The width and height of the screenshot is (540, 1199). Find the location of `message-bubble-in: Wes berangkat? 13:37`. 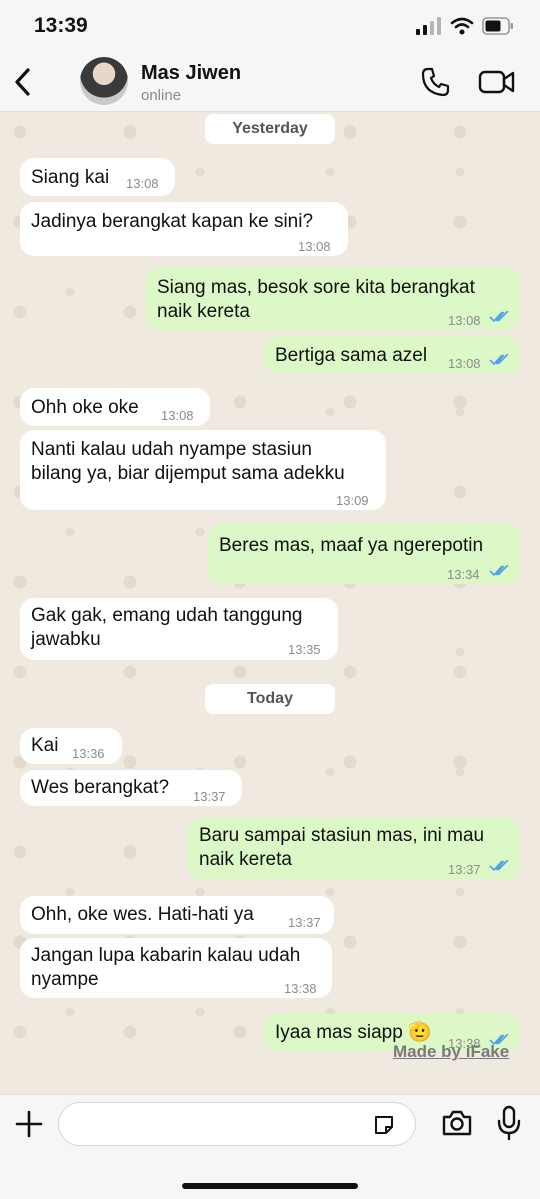

message-bubble-in: Wes berangkat? 13:37 is located at coordinates (131, 788).